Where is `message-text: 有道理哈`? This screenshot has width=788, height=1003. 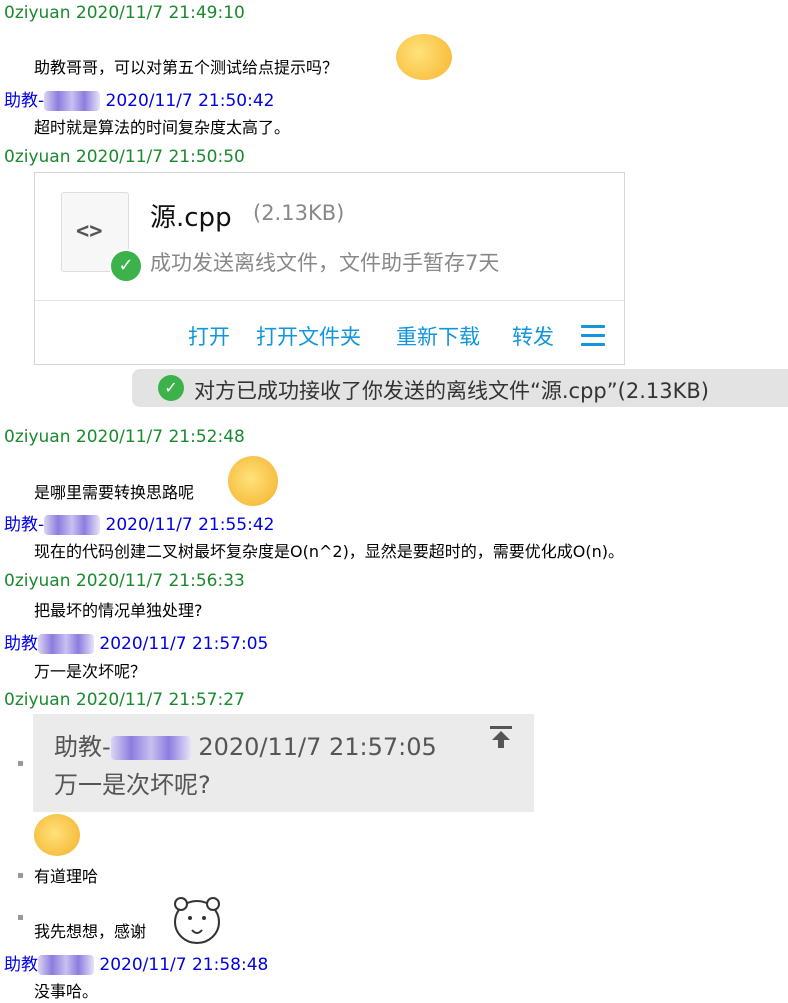 message-text: 有道理哈 is located at coordinates (66, 876).